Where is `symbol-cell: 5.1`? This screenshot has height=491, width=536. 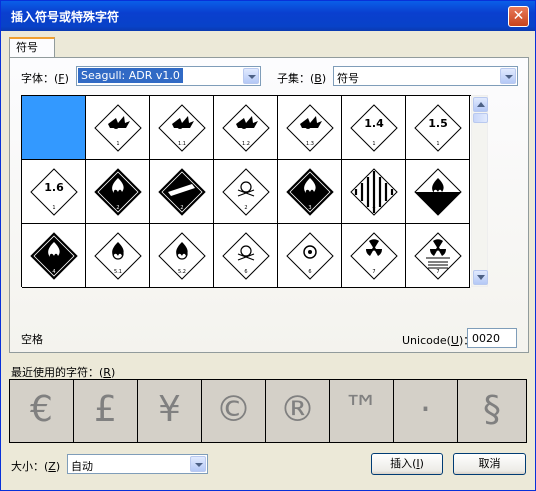 symbol-cell: 5.1 is located at coordinates (118, 256).